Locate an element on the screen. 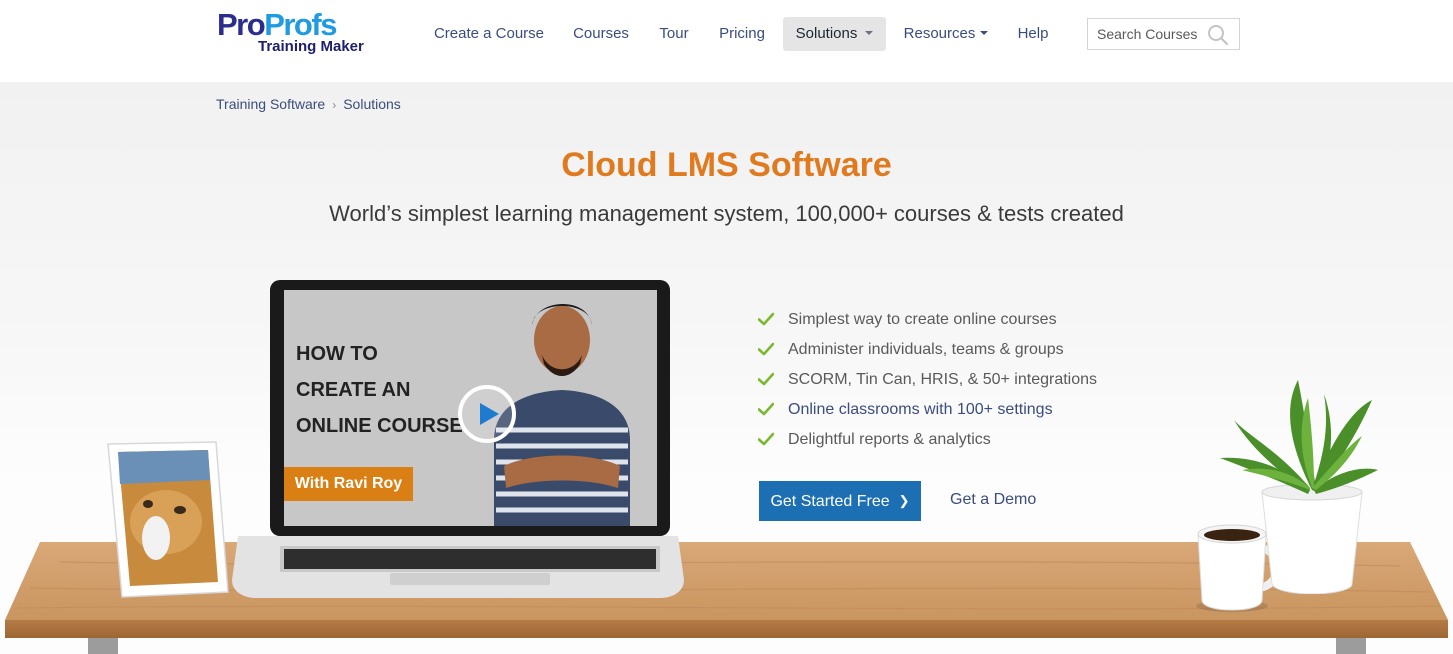 The image size is (1453, 654). nav-pricing: Pricing is located at coordinates (742, 34).